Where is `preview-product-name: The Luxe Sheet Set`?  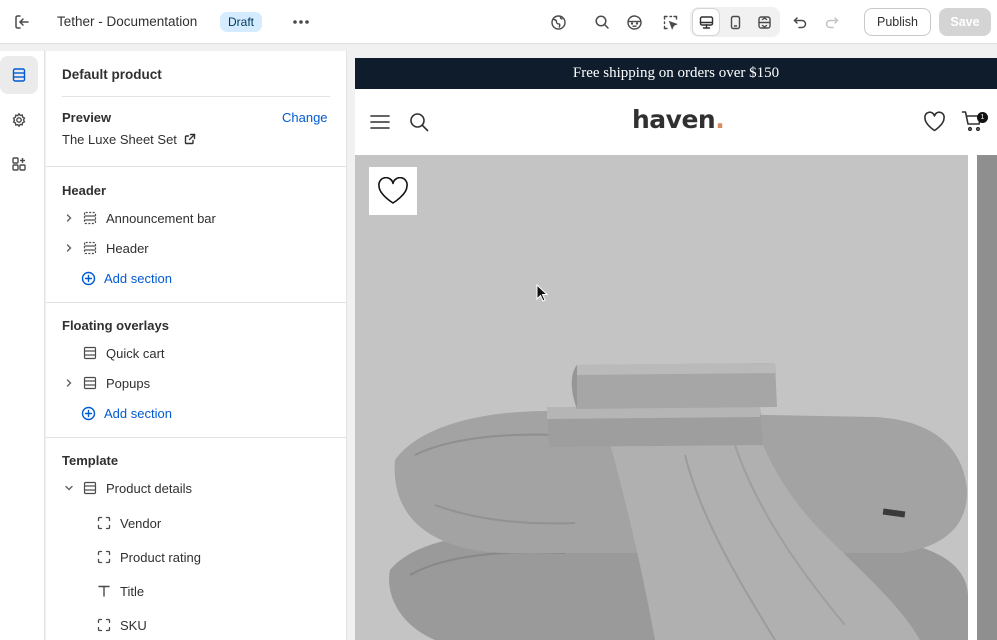 preview-product-name: The Luxe Sheet Set is located at coordinates (119, 139).